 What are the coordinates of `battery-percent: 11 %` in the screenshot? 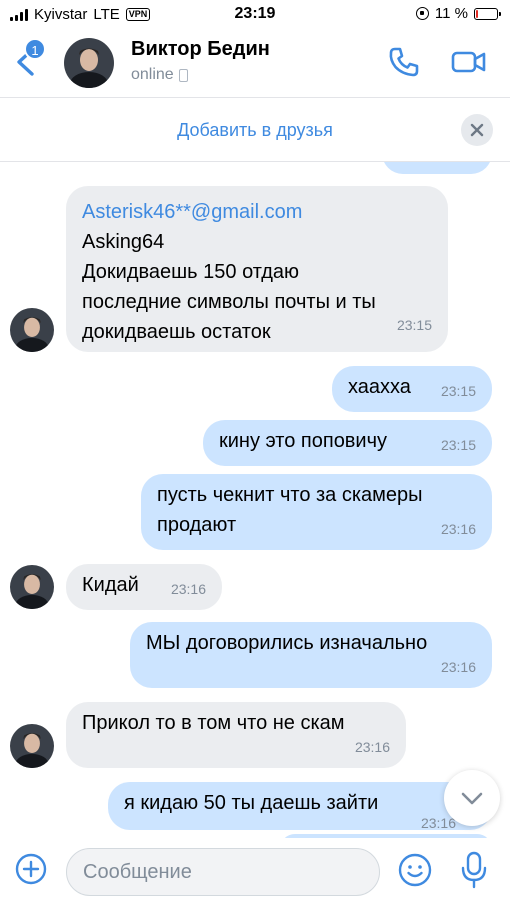 It's located at (451, 13).